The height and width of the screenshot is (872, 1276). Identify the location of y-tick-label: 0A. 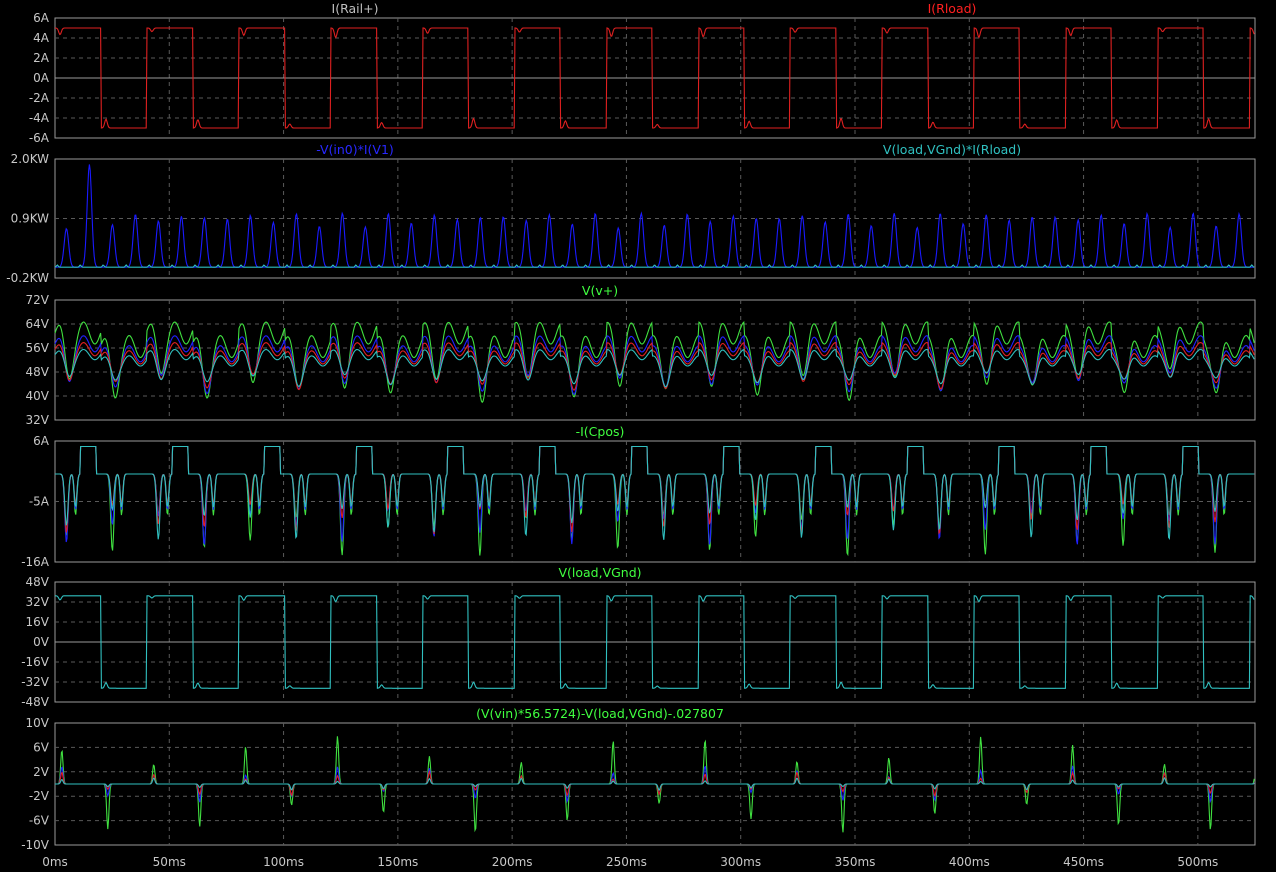
(41, 78).